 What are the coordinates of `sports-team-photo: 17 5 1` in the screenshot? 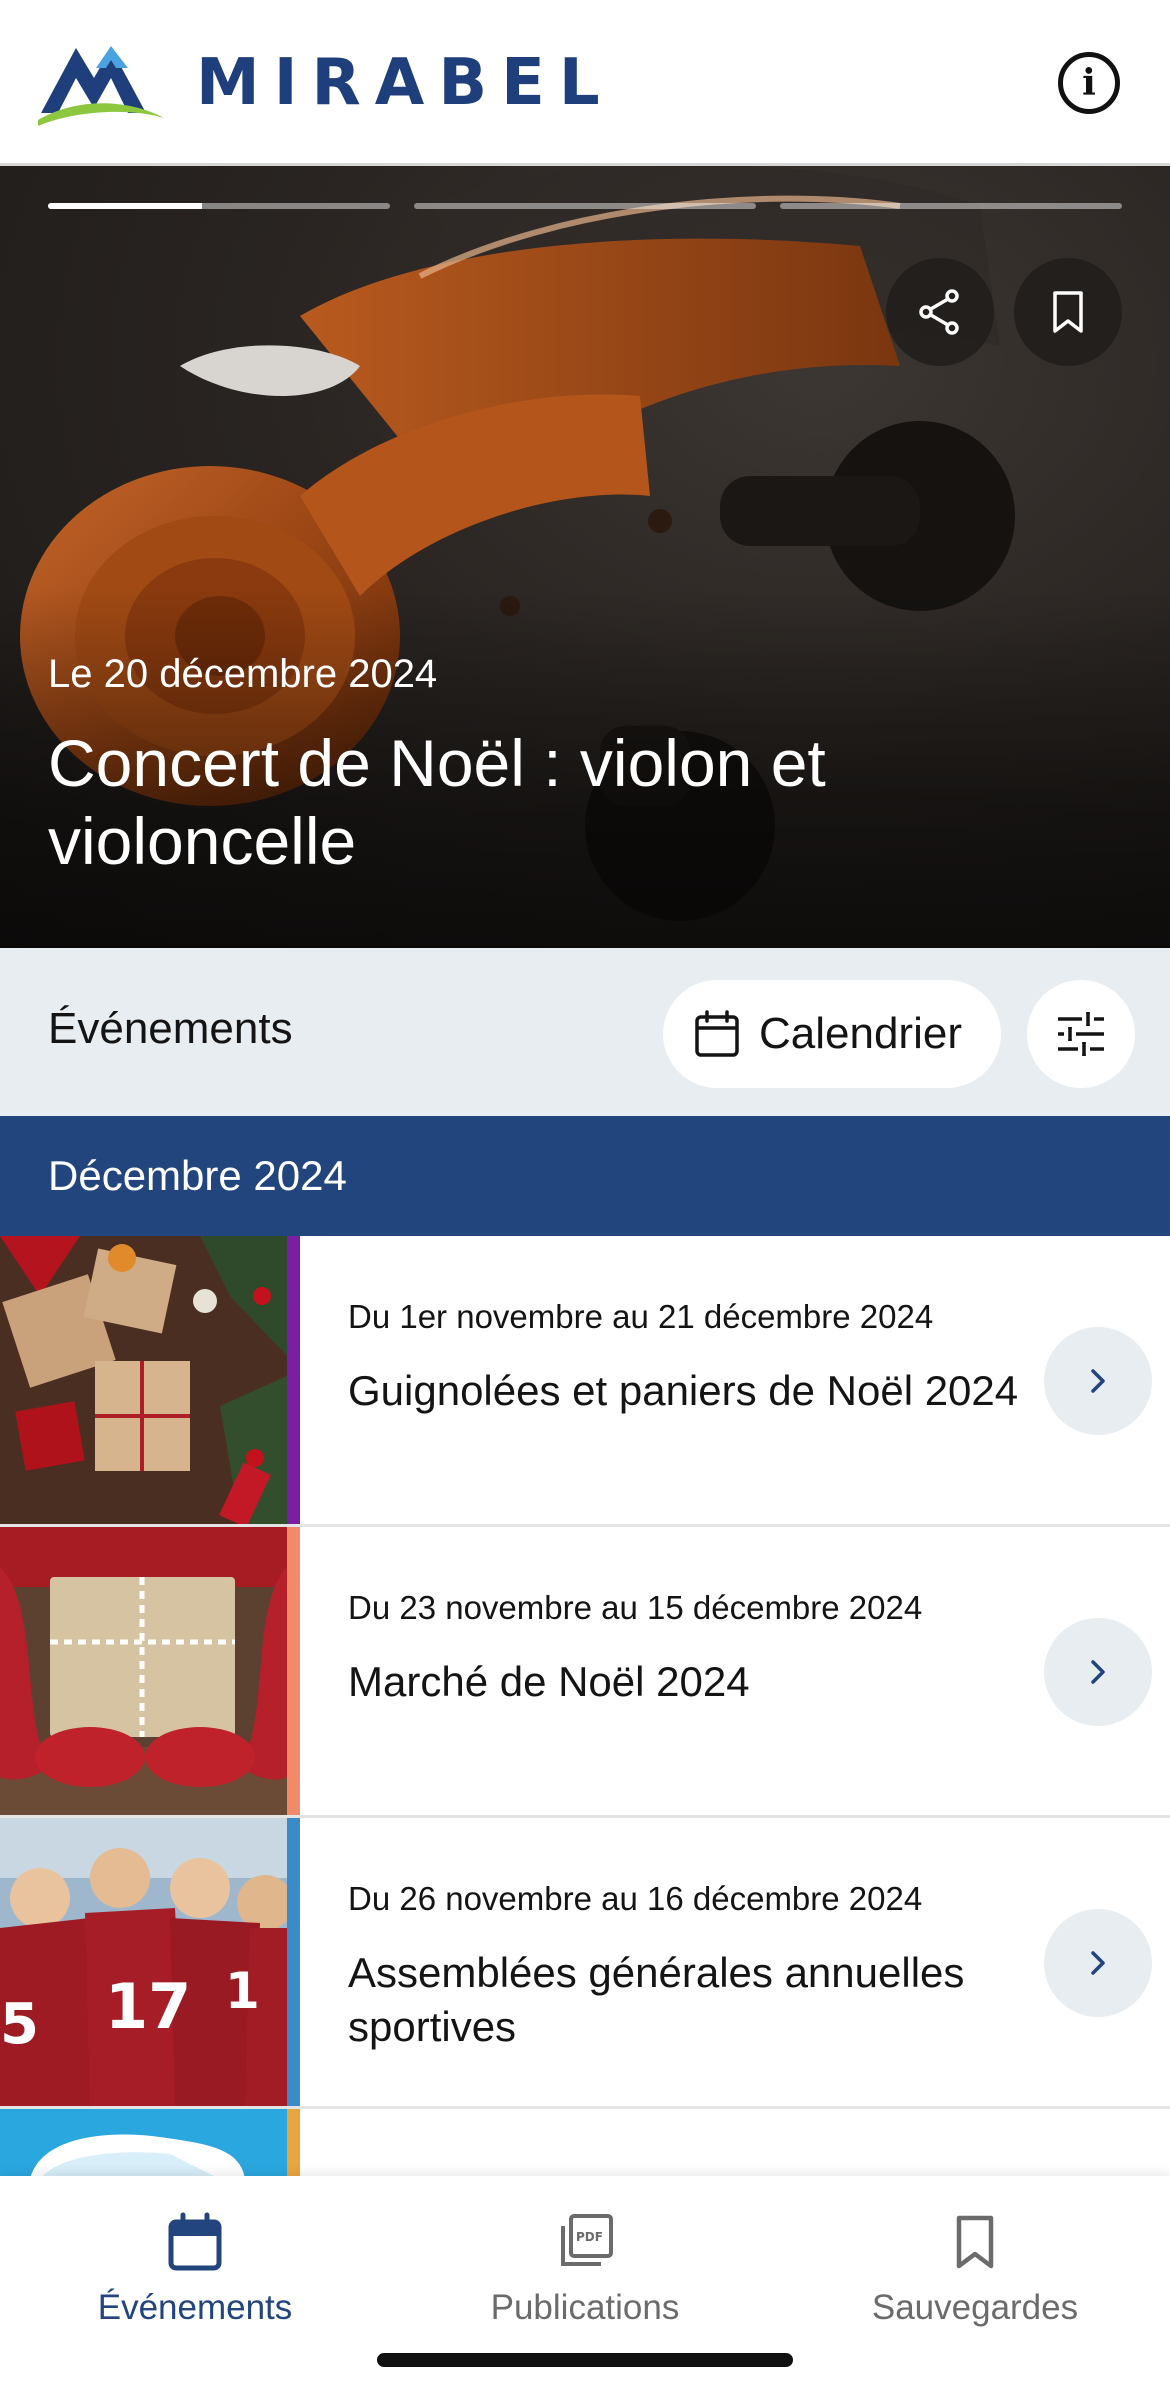 It's located at (143, 1962).